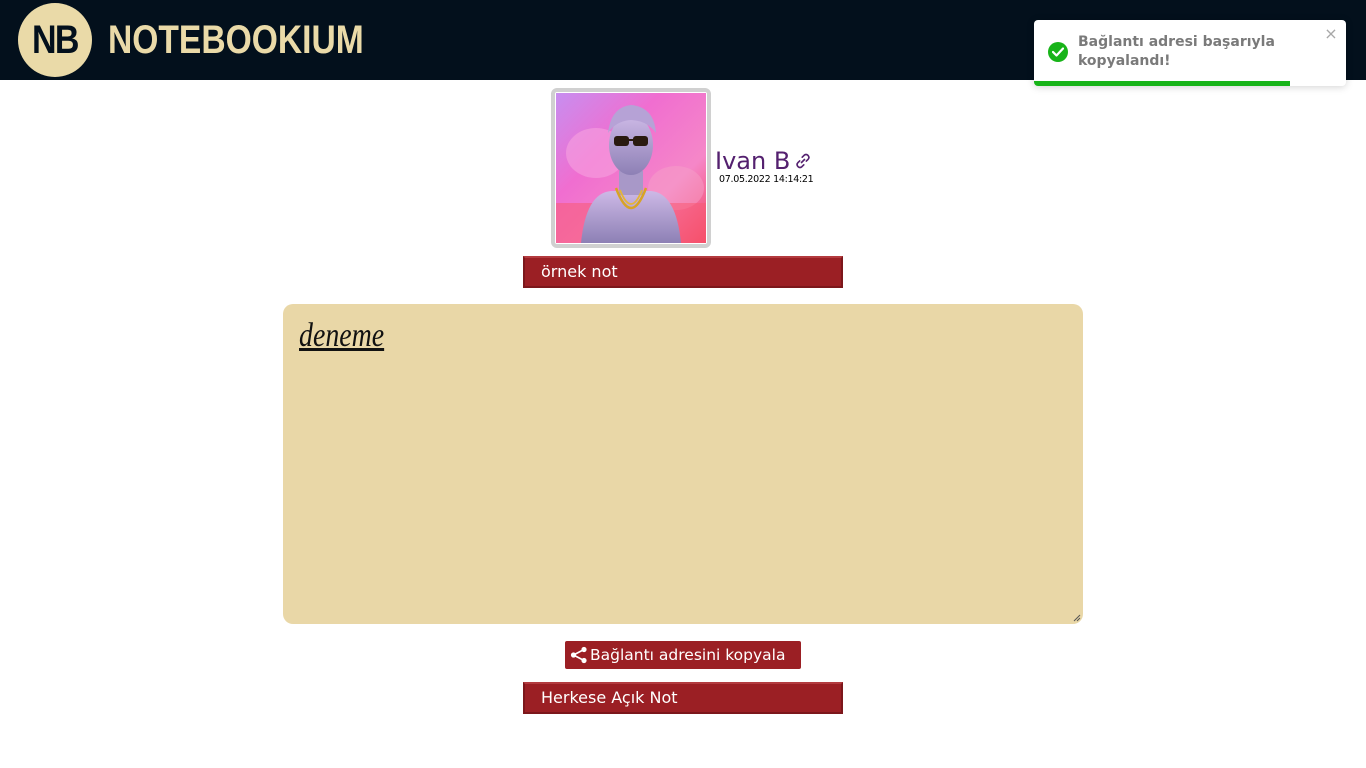 Image resolution: width=1366 pixels, height=768 pixels. I want to click on share-icon, so click(578, 655).